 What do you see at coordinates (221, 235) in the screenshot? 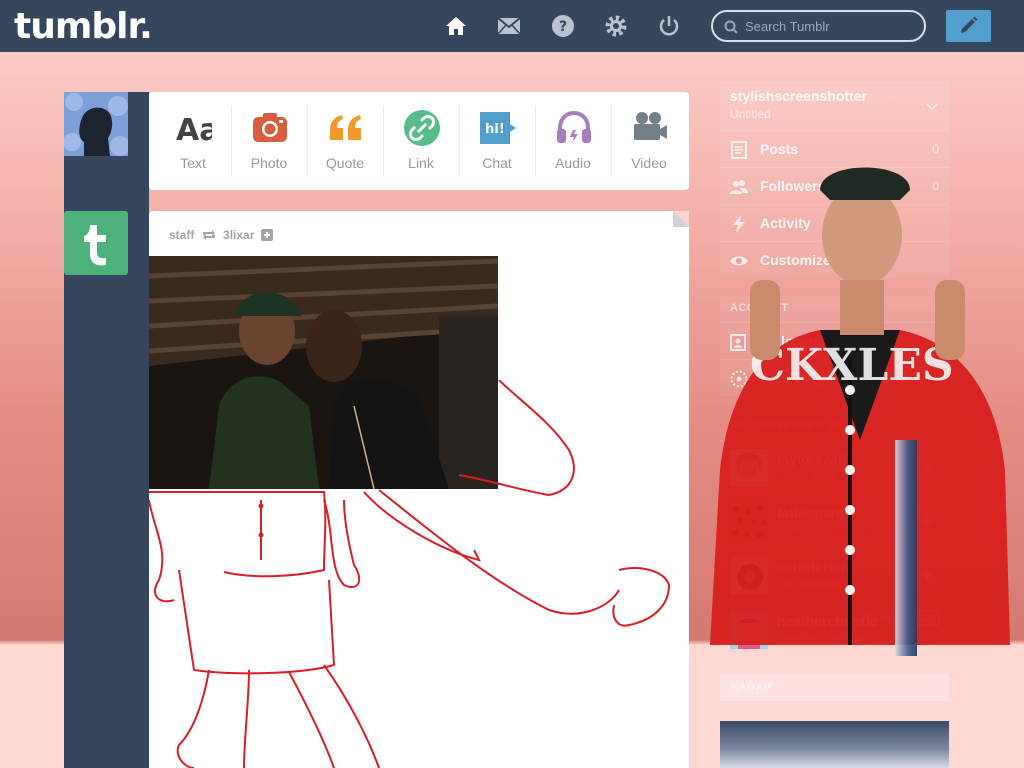
I see `post-header: staff 3lixar` at bounding box center [221, 235].